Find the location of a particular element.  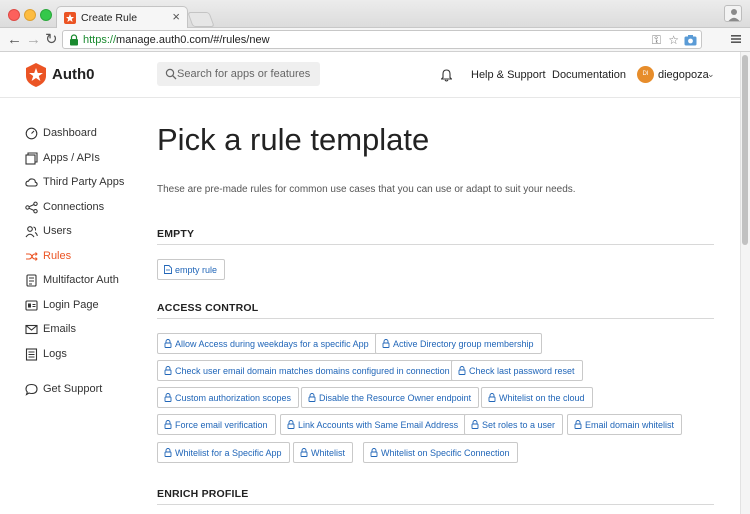

sidebar-item-emails: Emails is located at coordinates (50, 329).